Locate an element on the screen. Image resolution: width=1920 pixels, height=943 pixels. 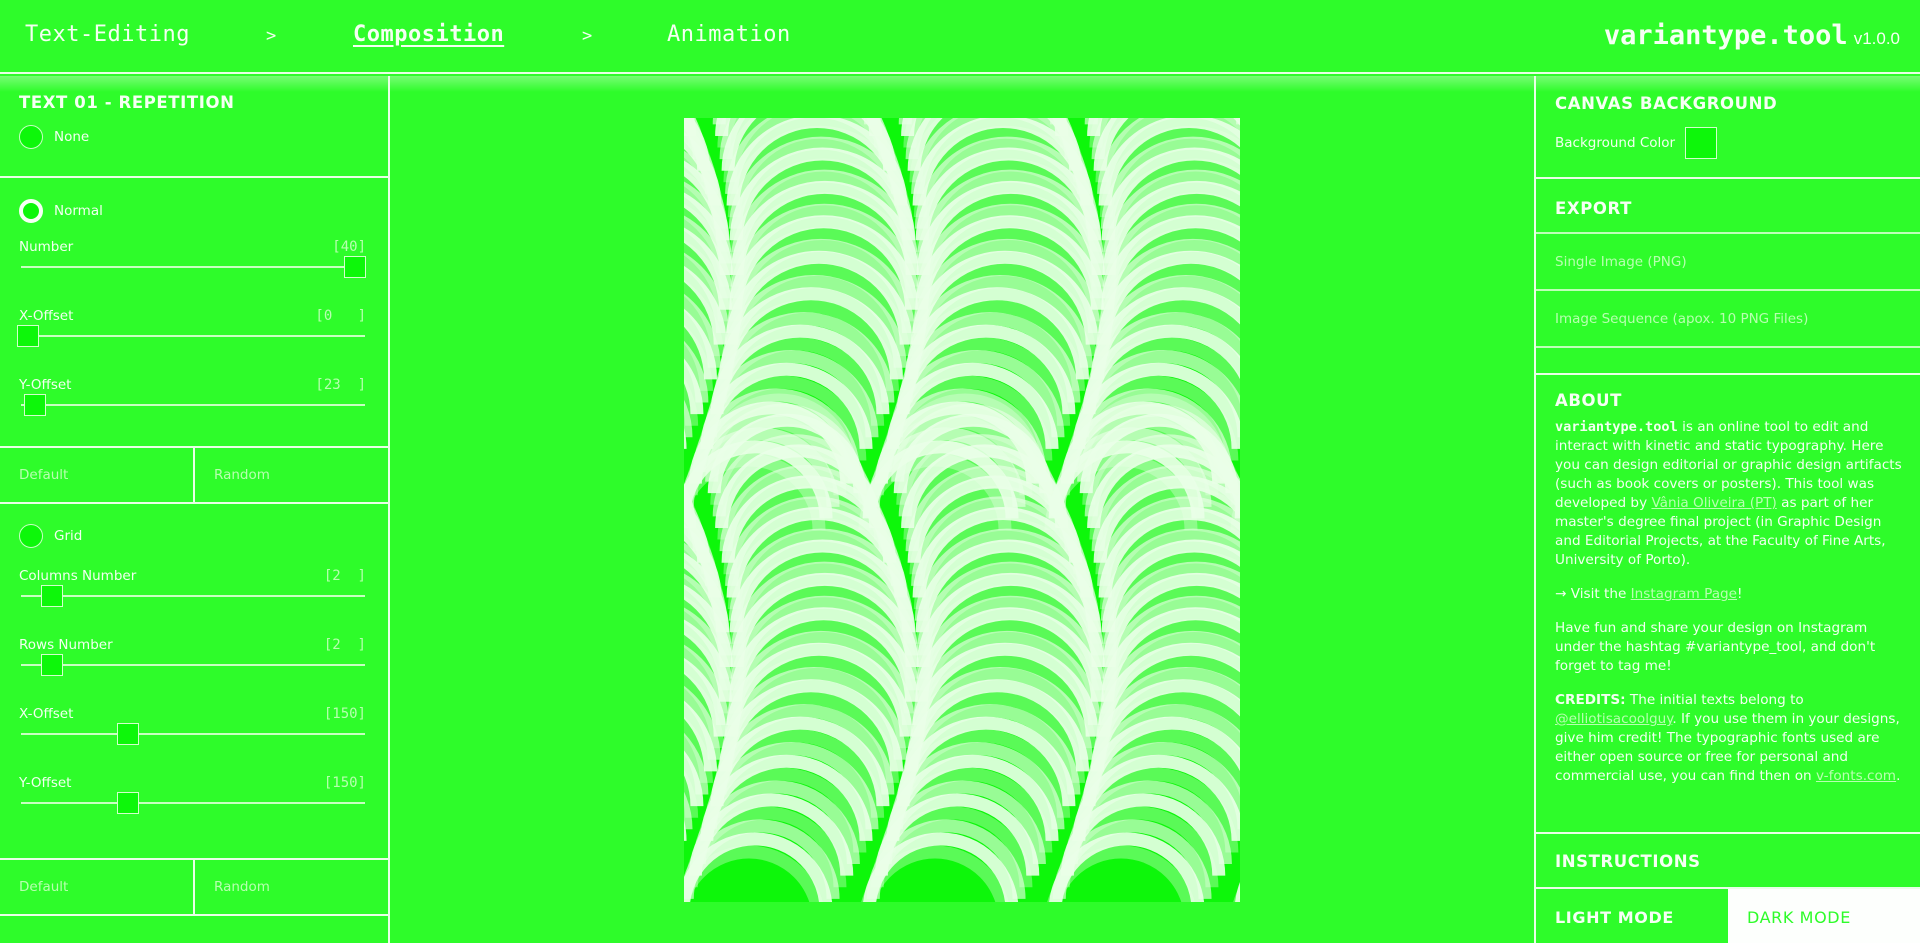
v-fonts-link: v-fonts.com is located at coordinates (1856, 776).